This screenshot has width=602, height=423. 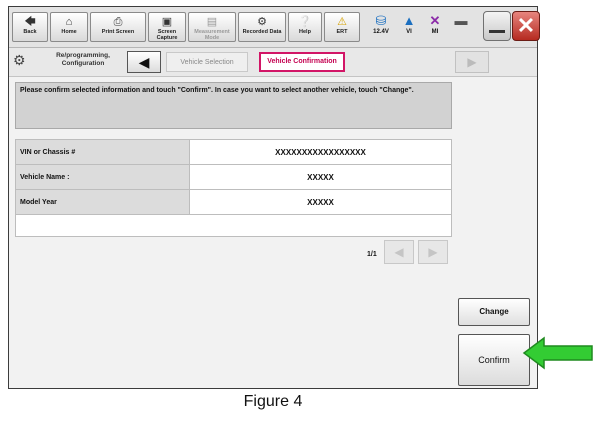 I want to click on configuration-icon: ⚙, so click(x=19, y=60).